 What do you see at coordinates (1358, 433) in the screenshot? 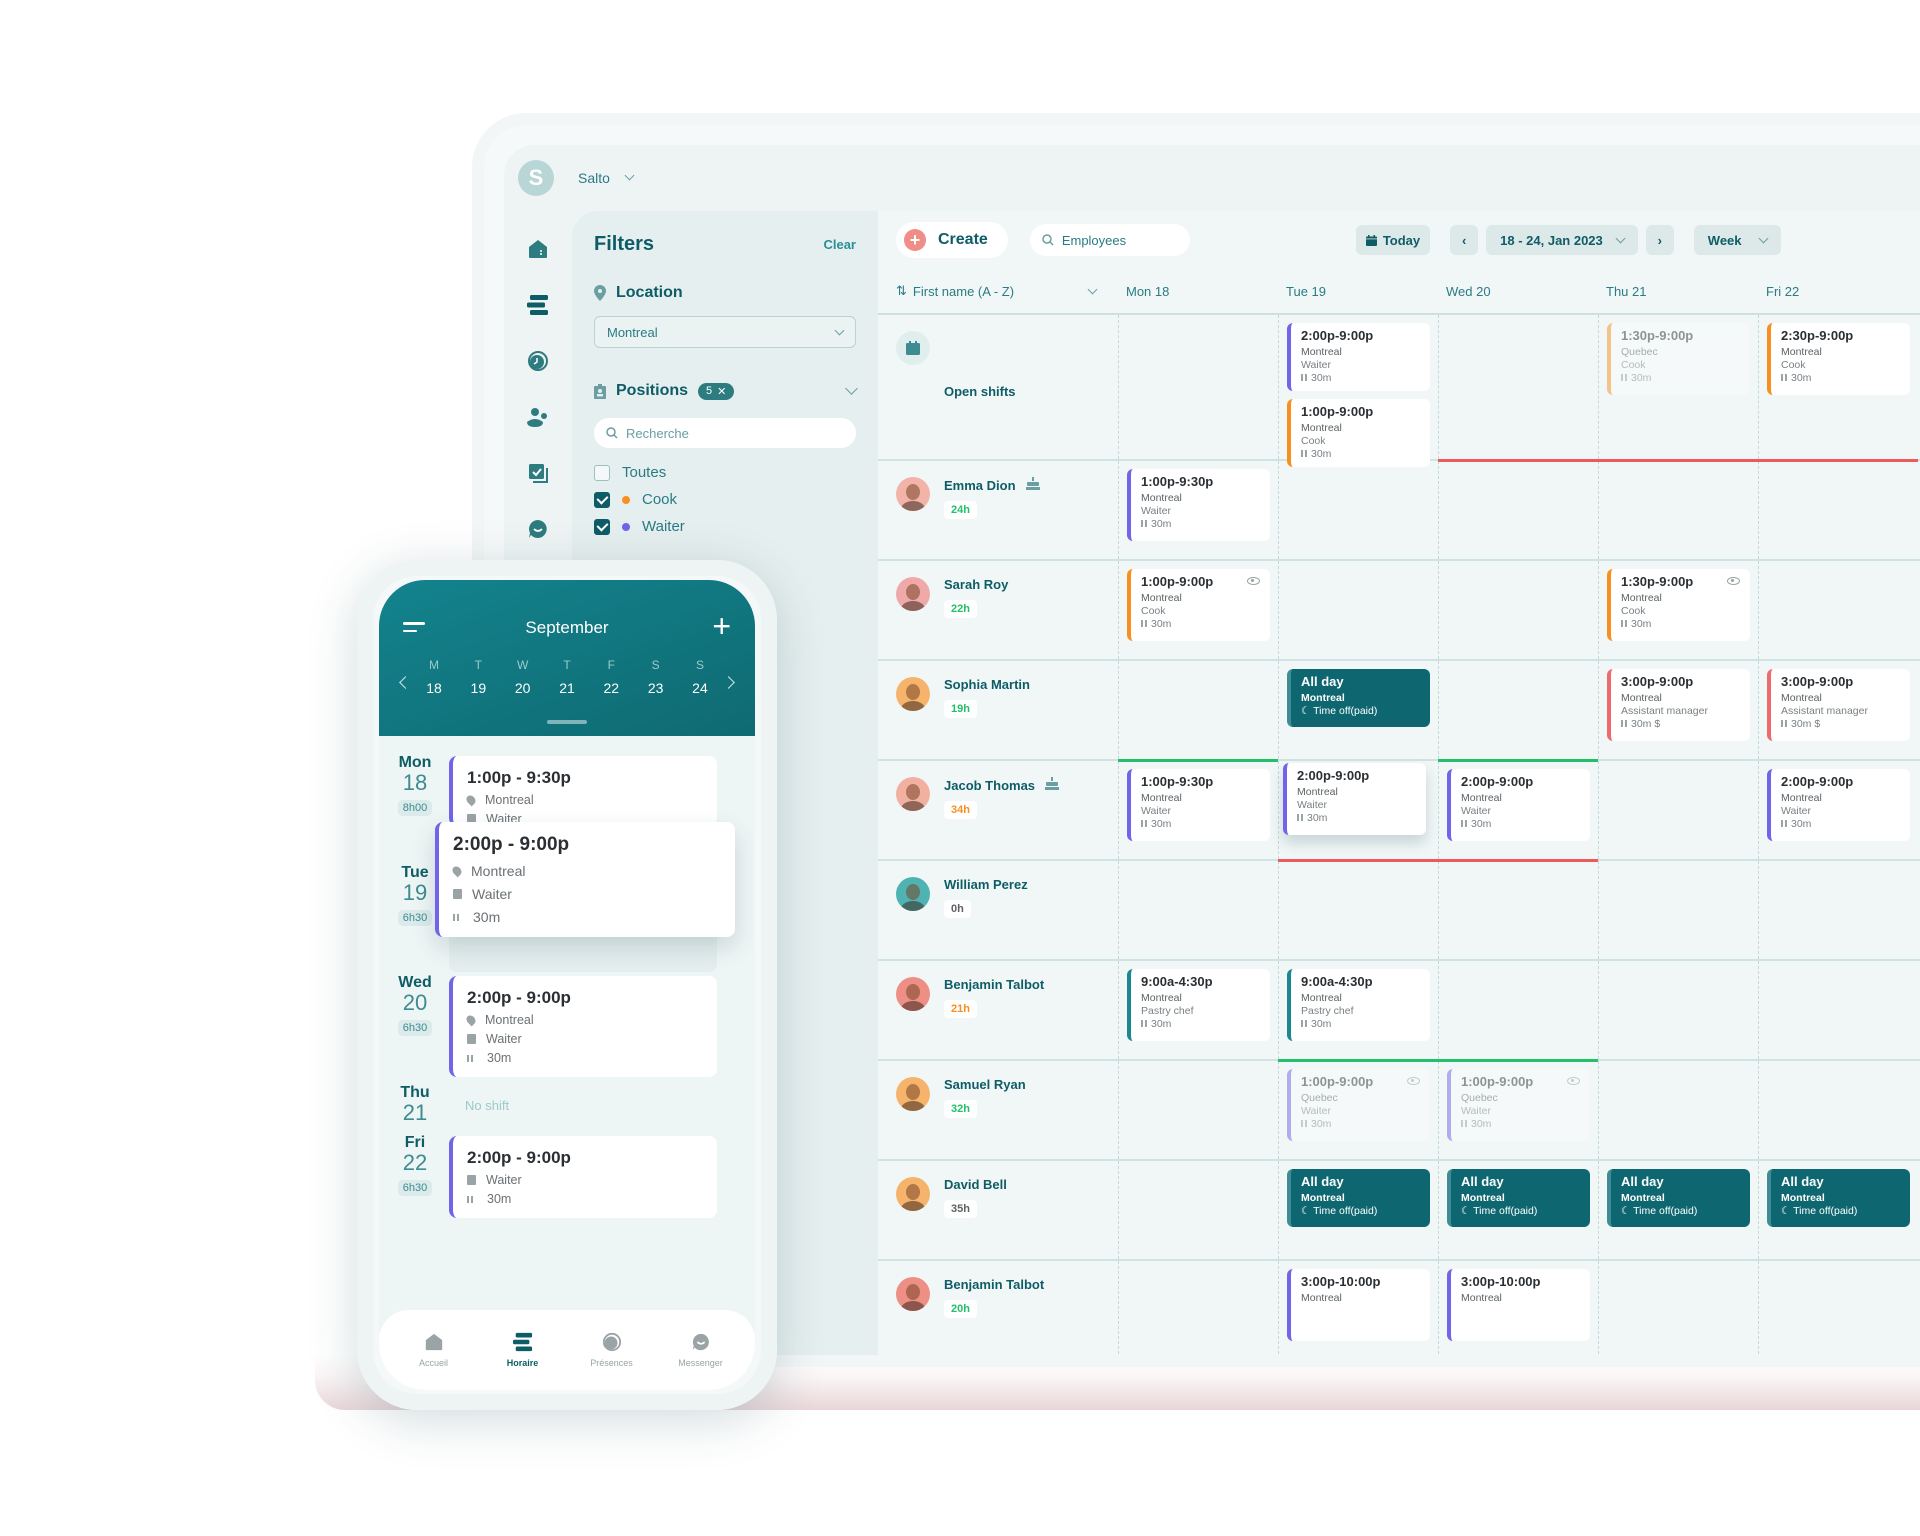
I see `shift-card: 1:00p-9:00p Montreal Cook 30m` at bounding box center [1358, 433].